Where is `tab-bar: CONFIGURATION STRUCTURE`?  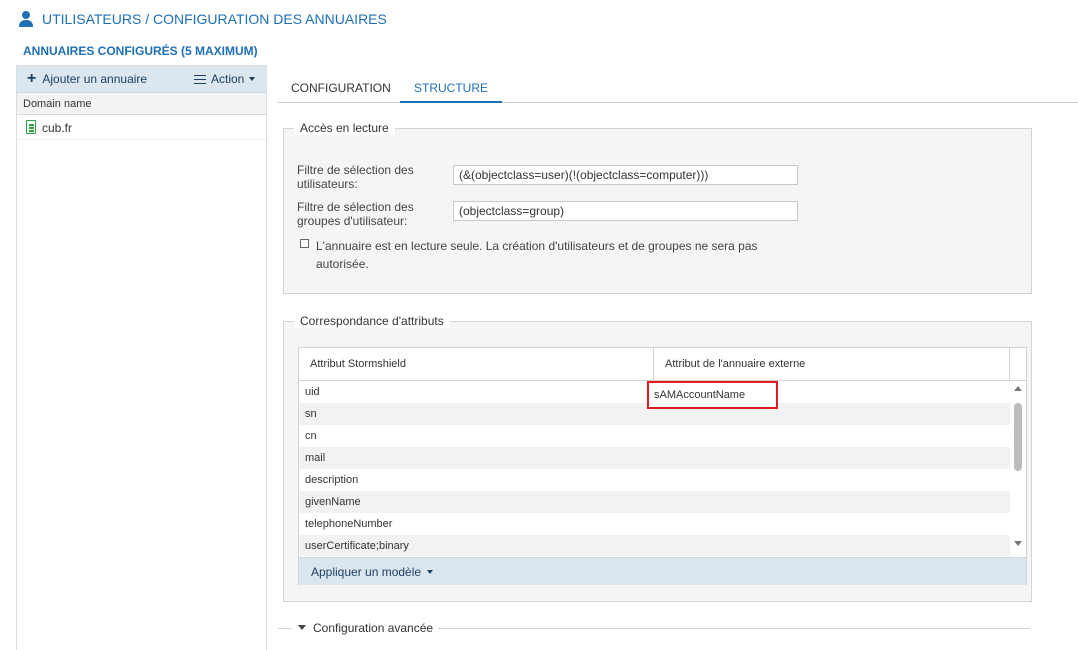
tab-bar: CONFIGURATION STRUCTURE is located at coordinates (678, 89).